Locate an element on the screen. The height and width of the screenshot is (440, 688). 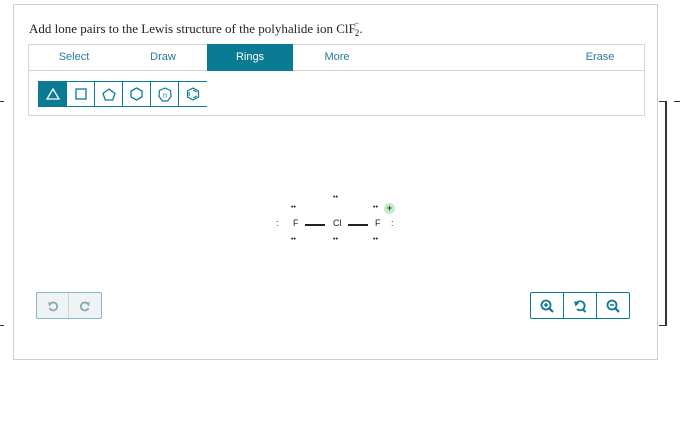
zoom-reset-button is located at coordinates (580, 305).